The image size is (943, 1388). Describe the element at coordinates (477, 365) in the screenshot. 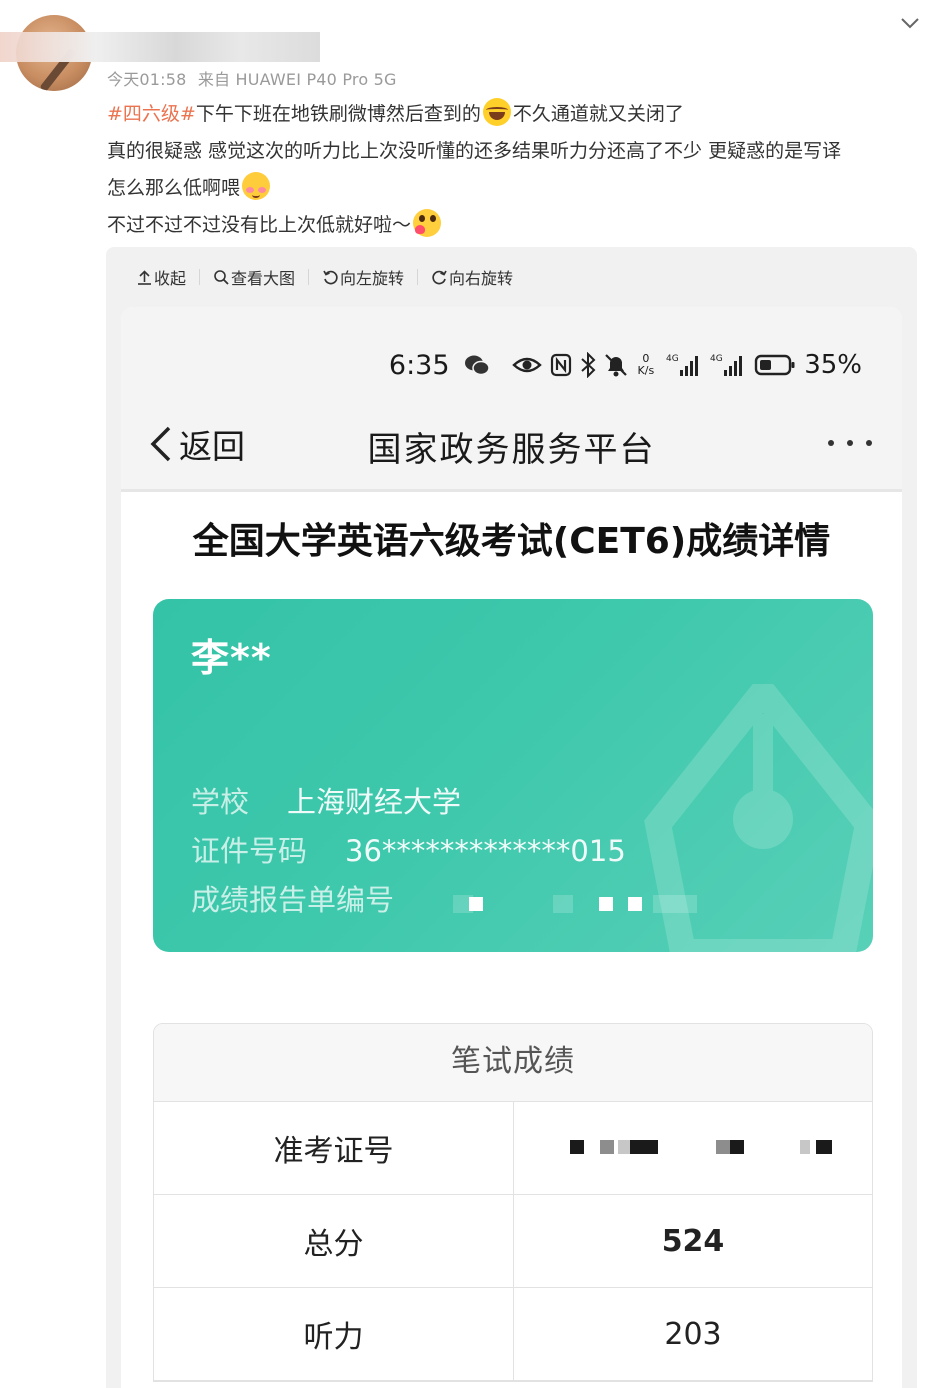

I see `wechat-icon` at that location.